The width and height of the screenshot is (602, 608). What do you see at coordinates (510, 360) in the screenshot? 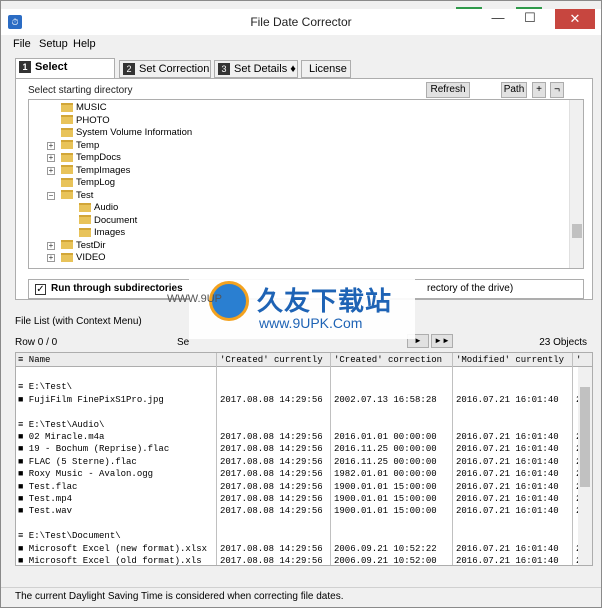
I see `column-modified-current: 'Modified' currently` at bounding box center [510, 360].